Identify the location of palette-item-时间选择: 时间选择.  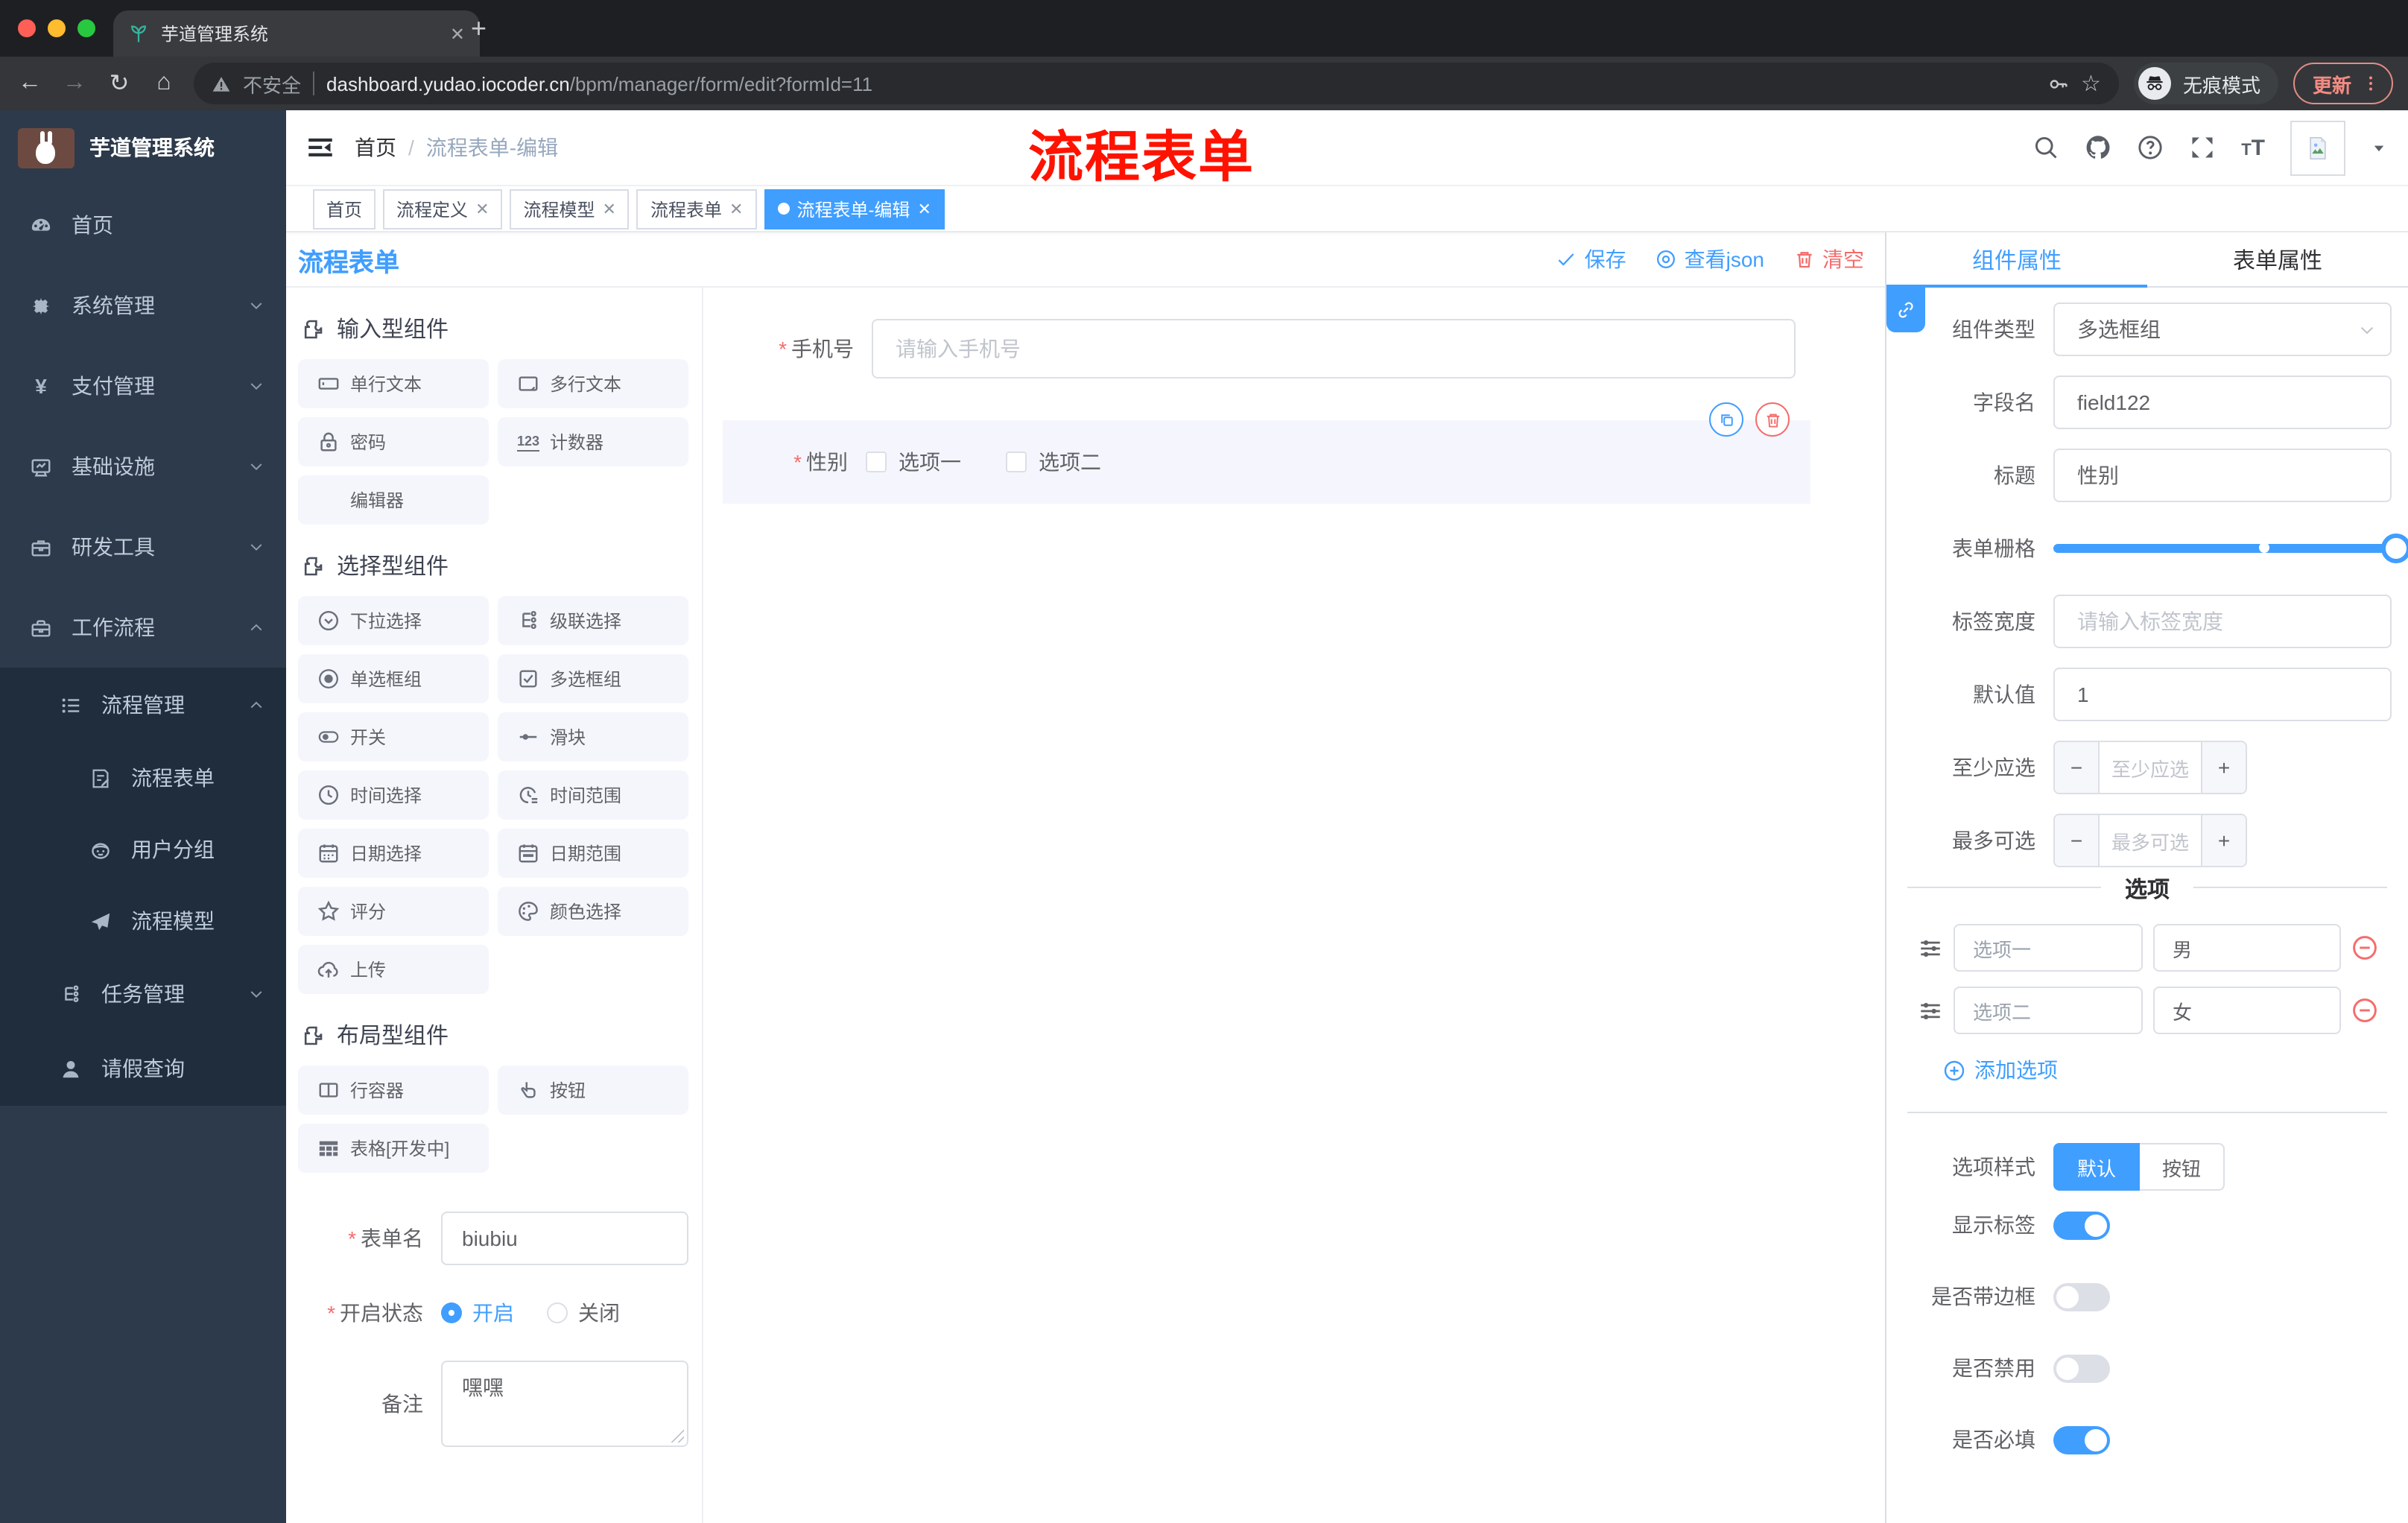
(393, 795).